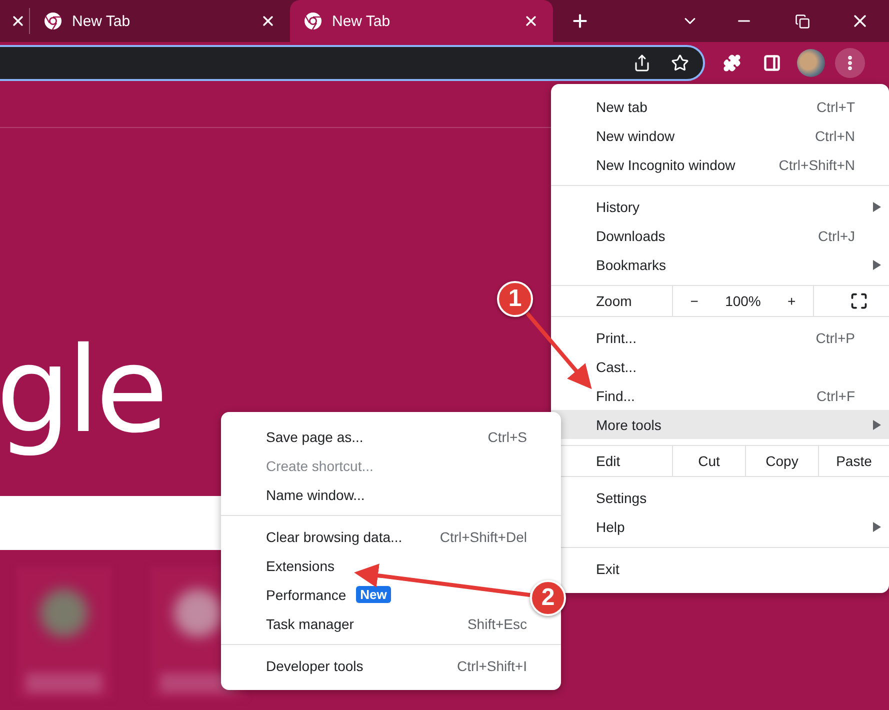  What do you see at coordinates (507, 436) in the screenshot?
I see `shortcut-text: Ctrl+S` at bounding box center [507, 436].